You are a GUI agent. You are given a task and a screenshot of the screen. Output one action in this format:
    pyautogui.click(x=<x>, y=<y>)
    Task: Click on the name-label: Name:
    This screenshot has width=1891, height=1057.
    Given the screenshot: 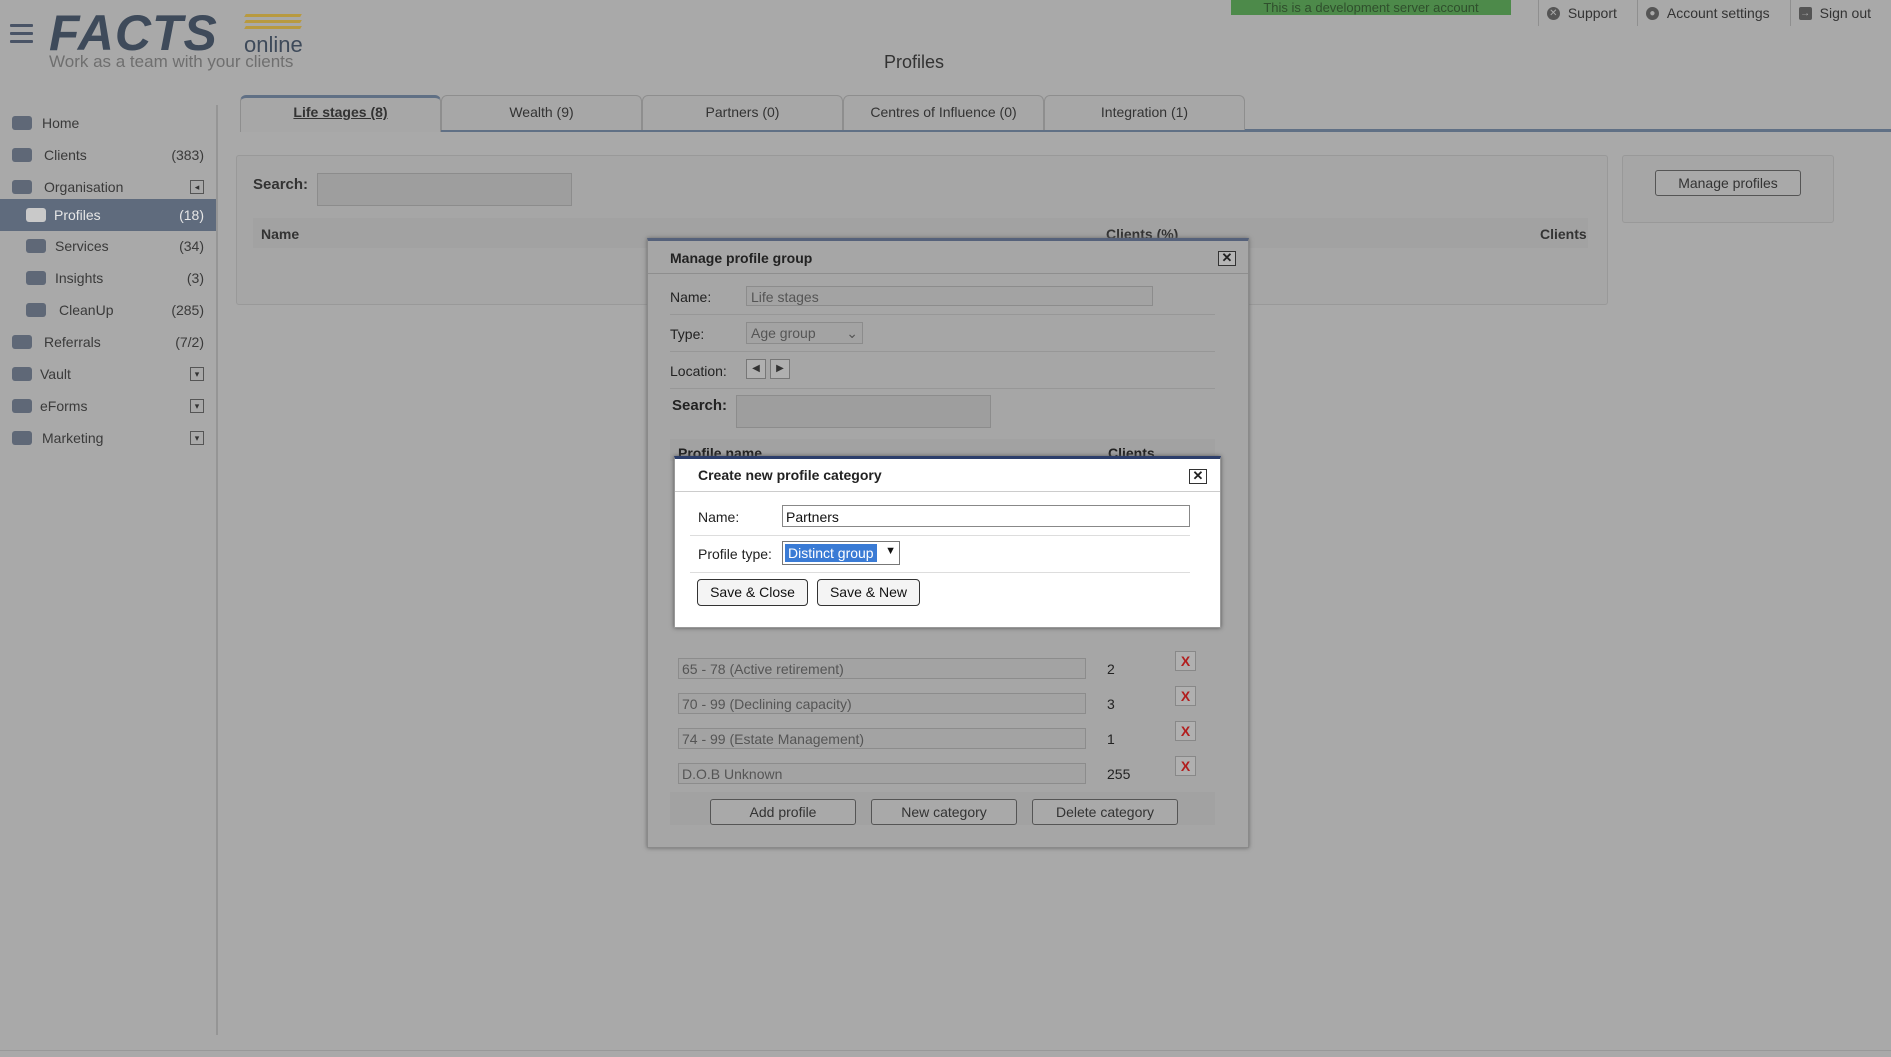 What is the action you would take?
    pyautogui.click(x=719, y=517)
    